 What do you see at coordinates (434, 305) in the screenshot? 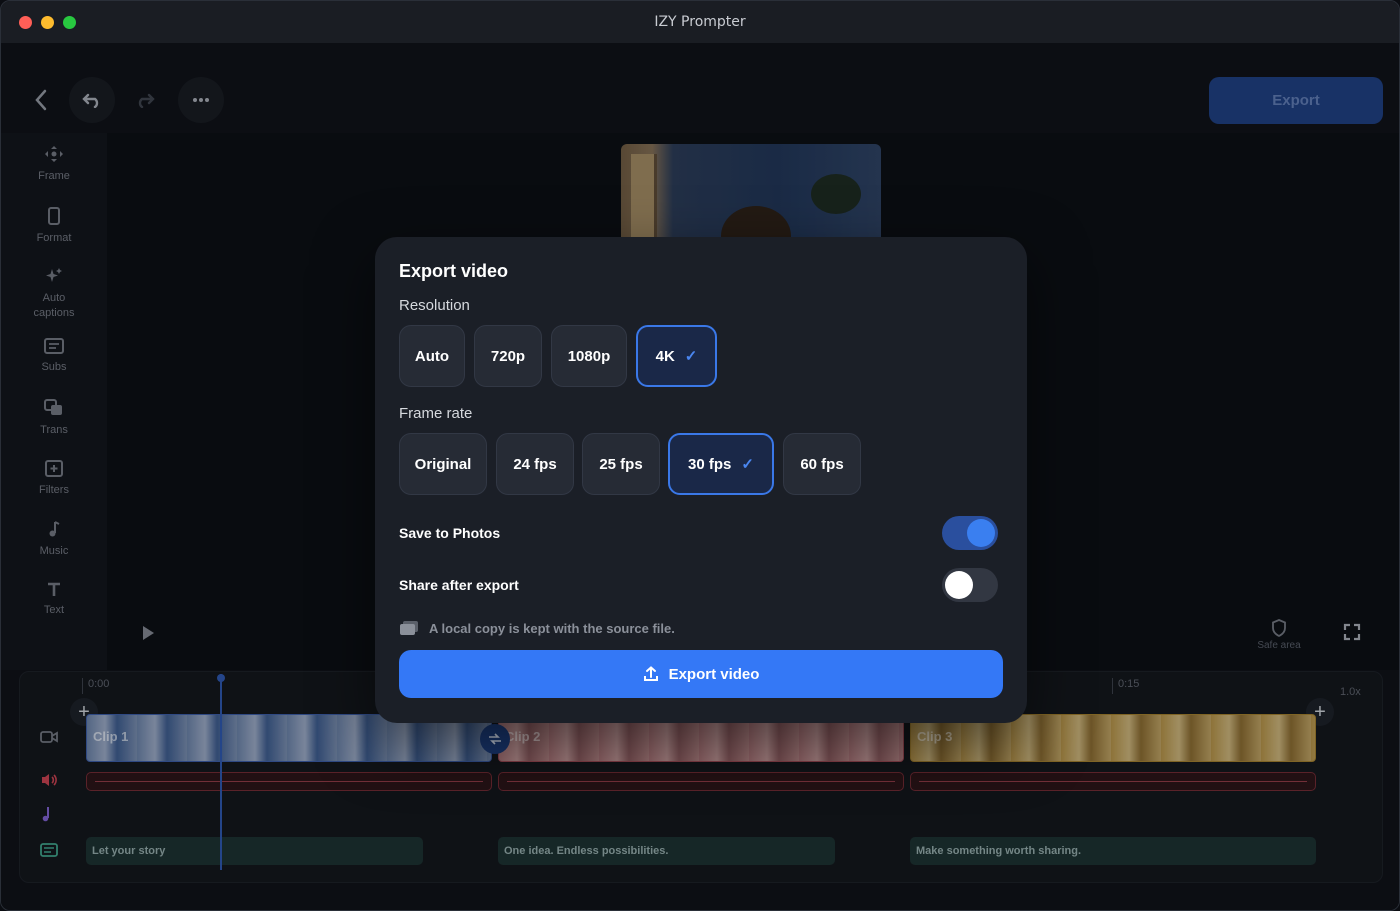
I see `resolution-label: Resolution` at bounding box center [434, 305].